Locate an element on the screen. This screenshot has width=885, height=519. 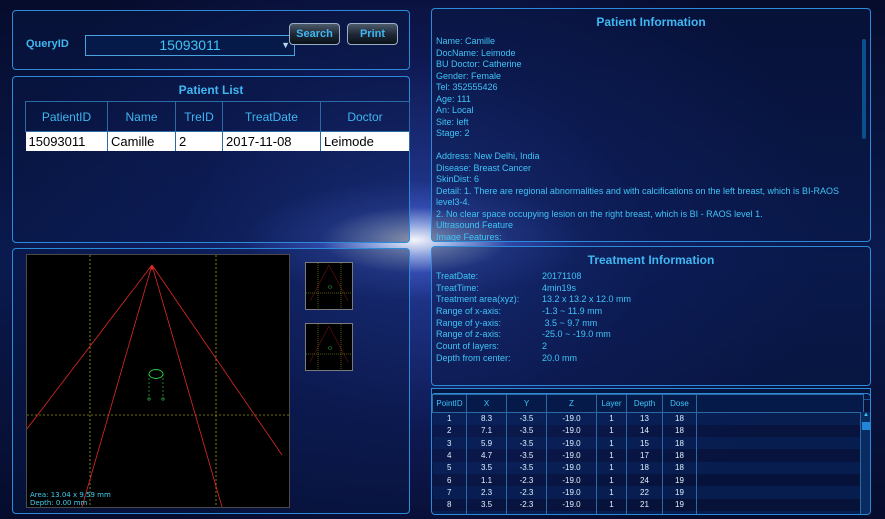
scroll-up-icon: ▲ is located at coordinates (866, 417).